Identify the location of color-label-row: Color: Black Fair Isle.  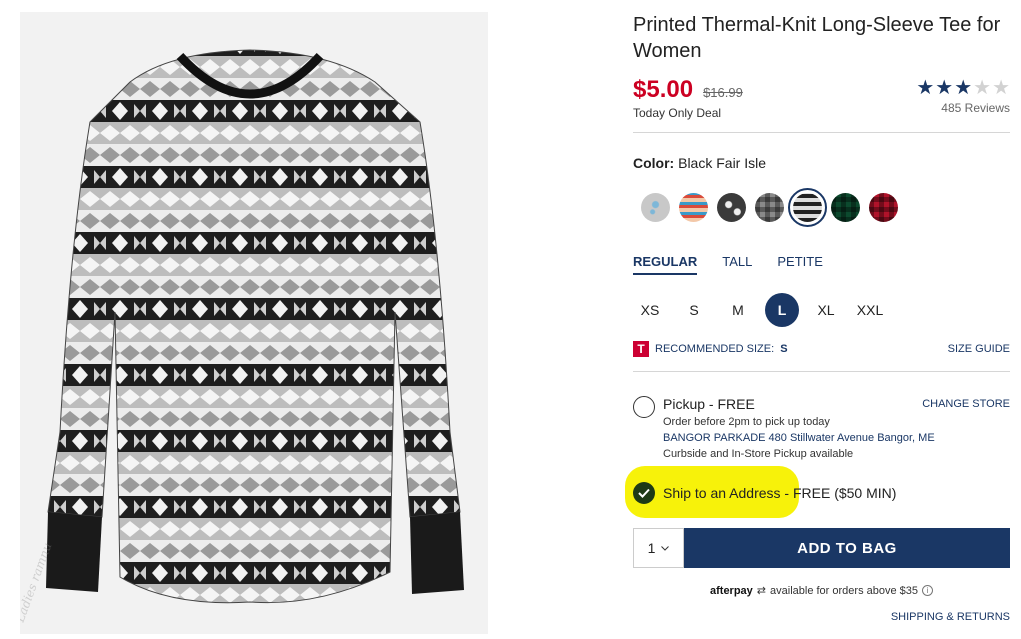
(821, 163).